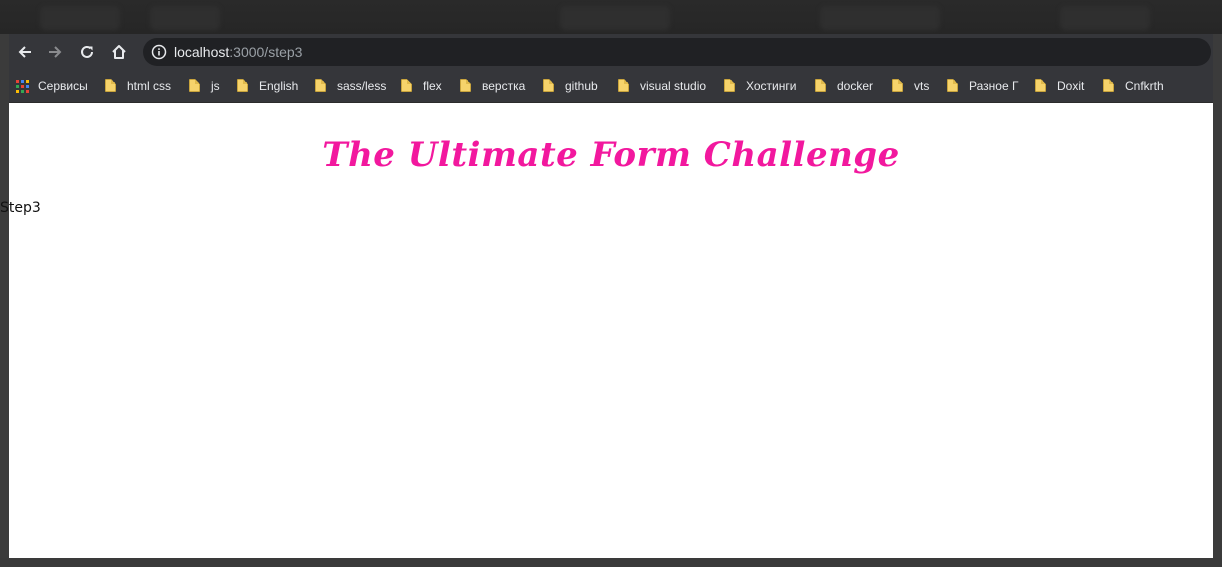 This screenshot has width=1222, height=567. I want to click on home-button, so click(119, 52).